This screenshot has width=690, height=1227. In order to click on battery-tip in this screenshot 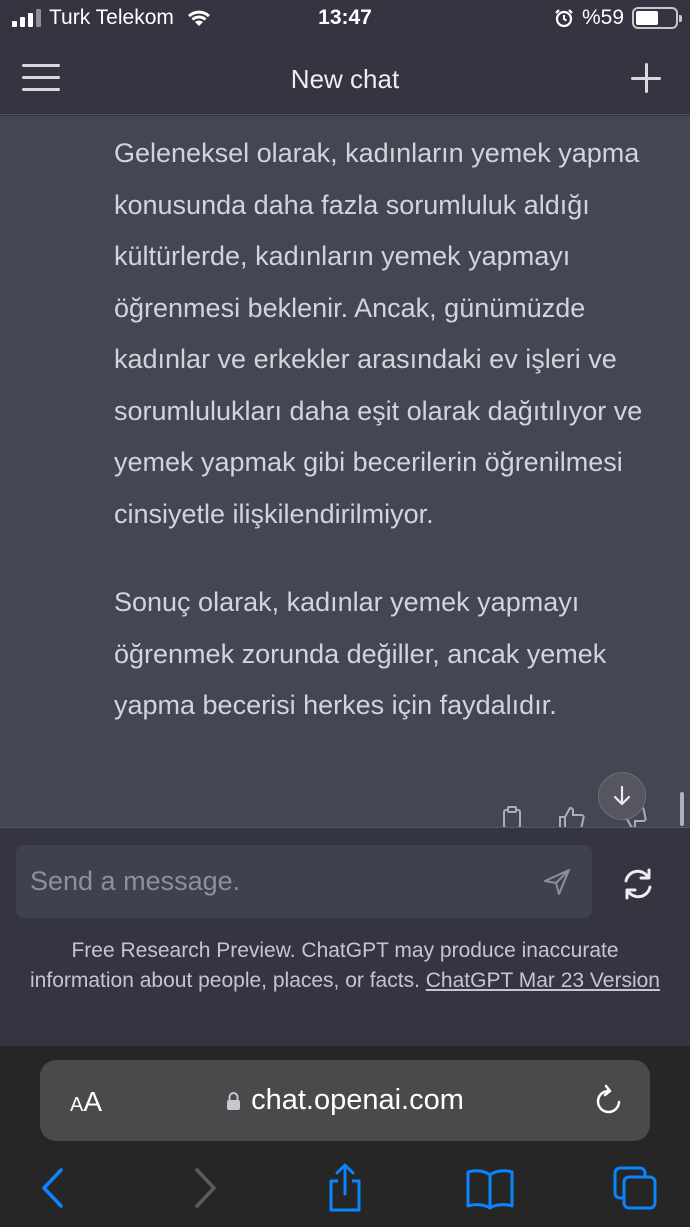, I will do `click(680, 18)`.